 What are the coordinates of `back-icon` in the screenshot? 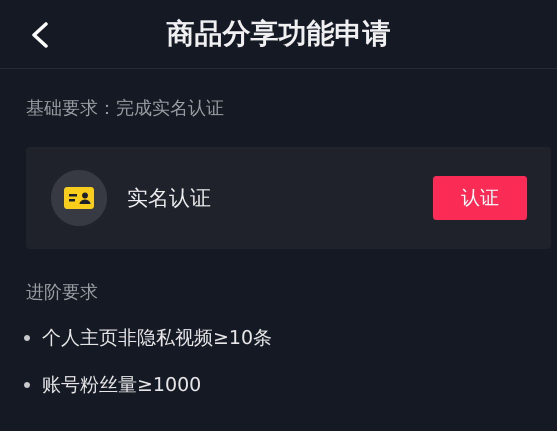 It's located at (40, 35).